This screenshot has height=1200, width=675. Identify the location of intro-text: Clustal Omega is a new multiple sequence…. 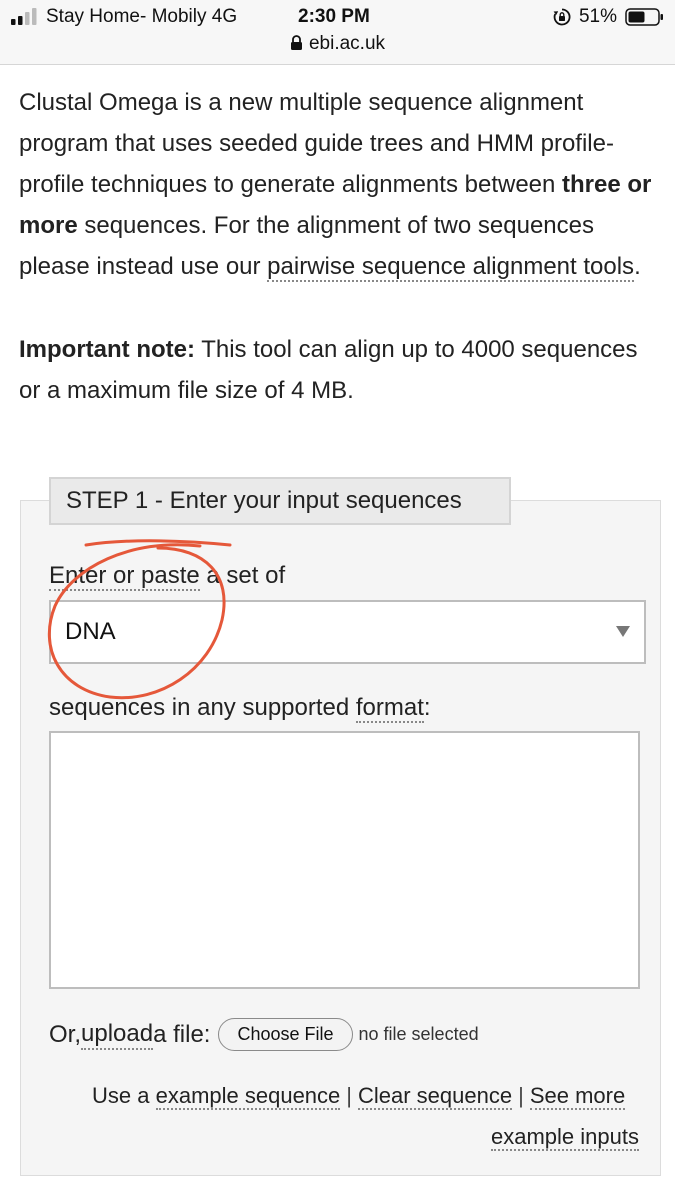
(316, 143).